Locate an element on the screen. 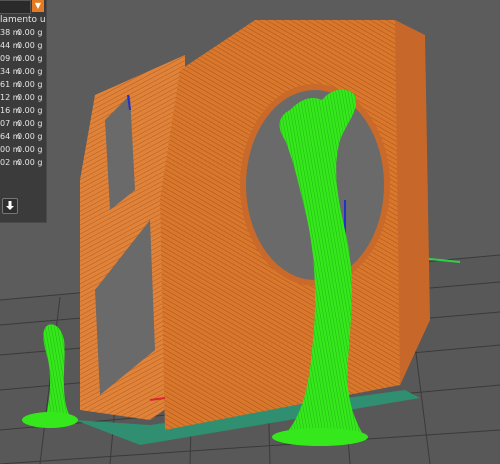 This screenshot has width=500, height=464. stats-row: 07 m0.00 g is located at coordinates (21, 123).